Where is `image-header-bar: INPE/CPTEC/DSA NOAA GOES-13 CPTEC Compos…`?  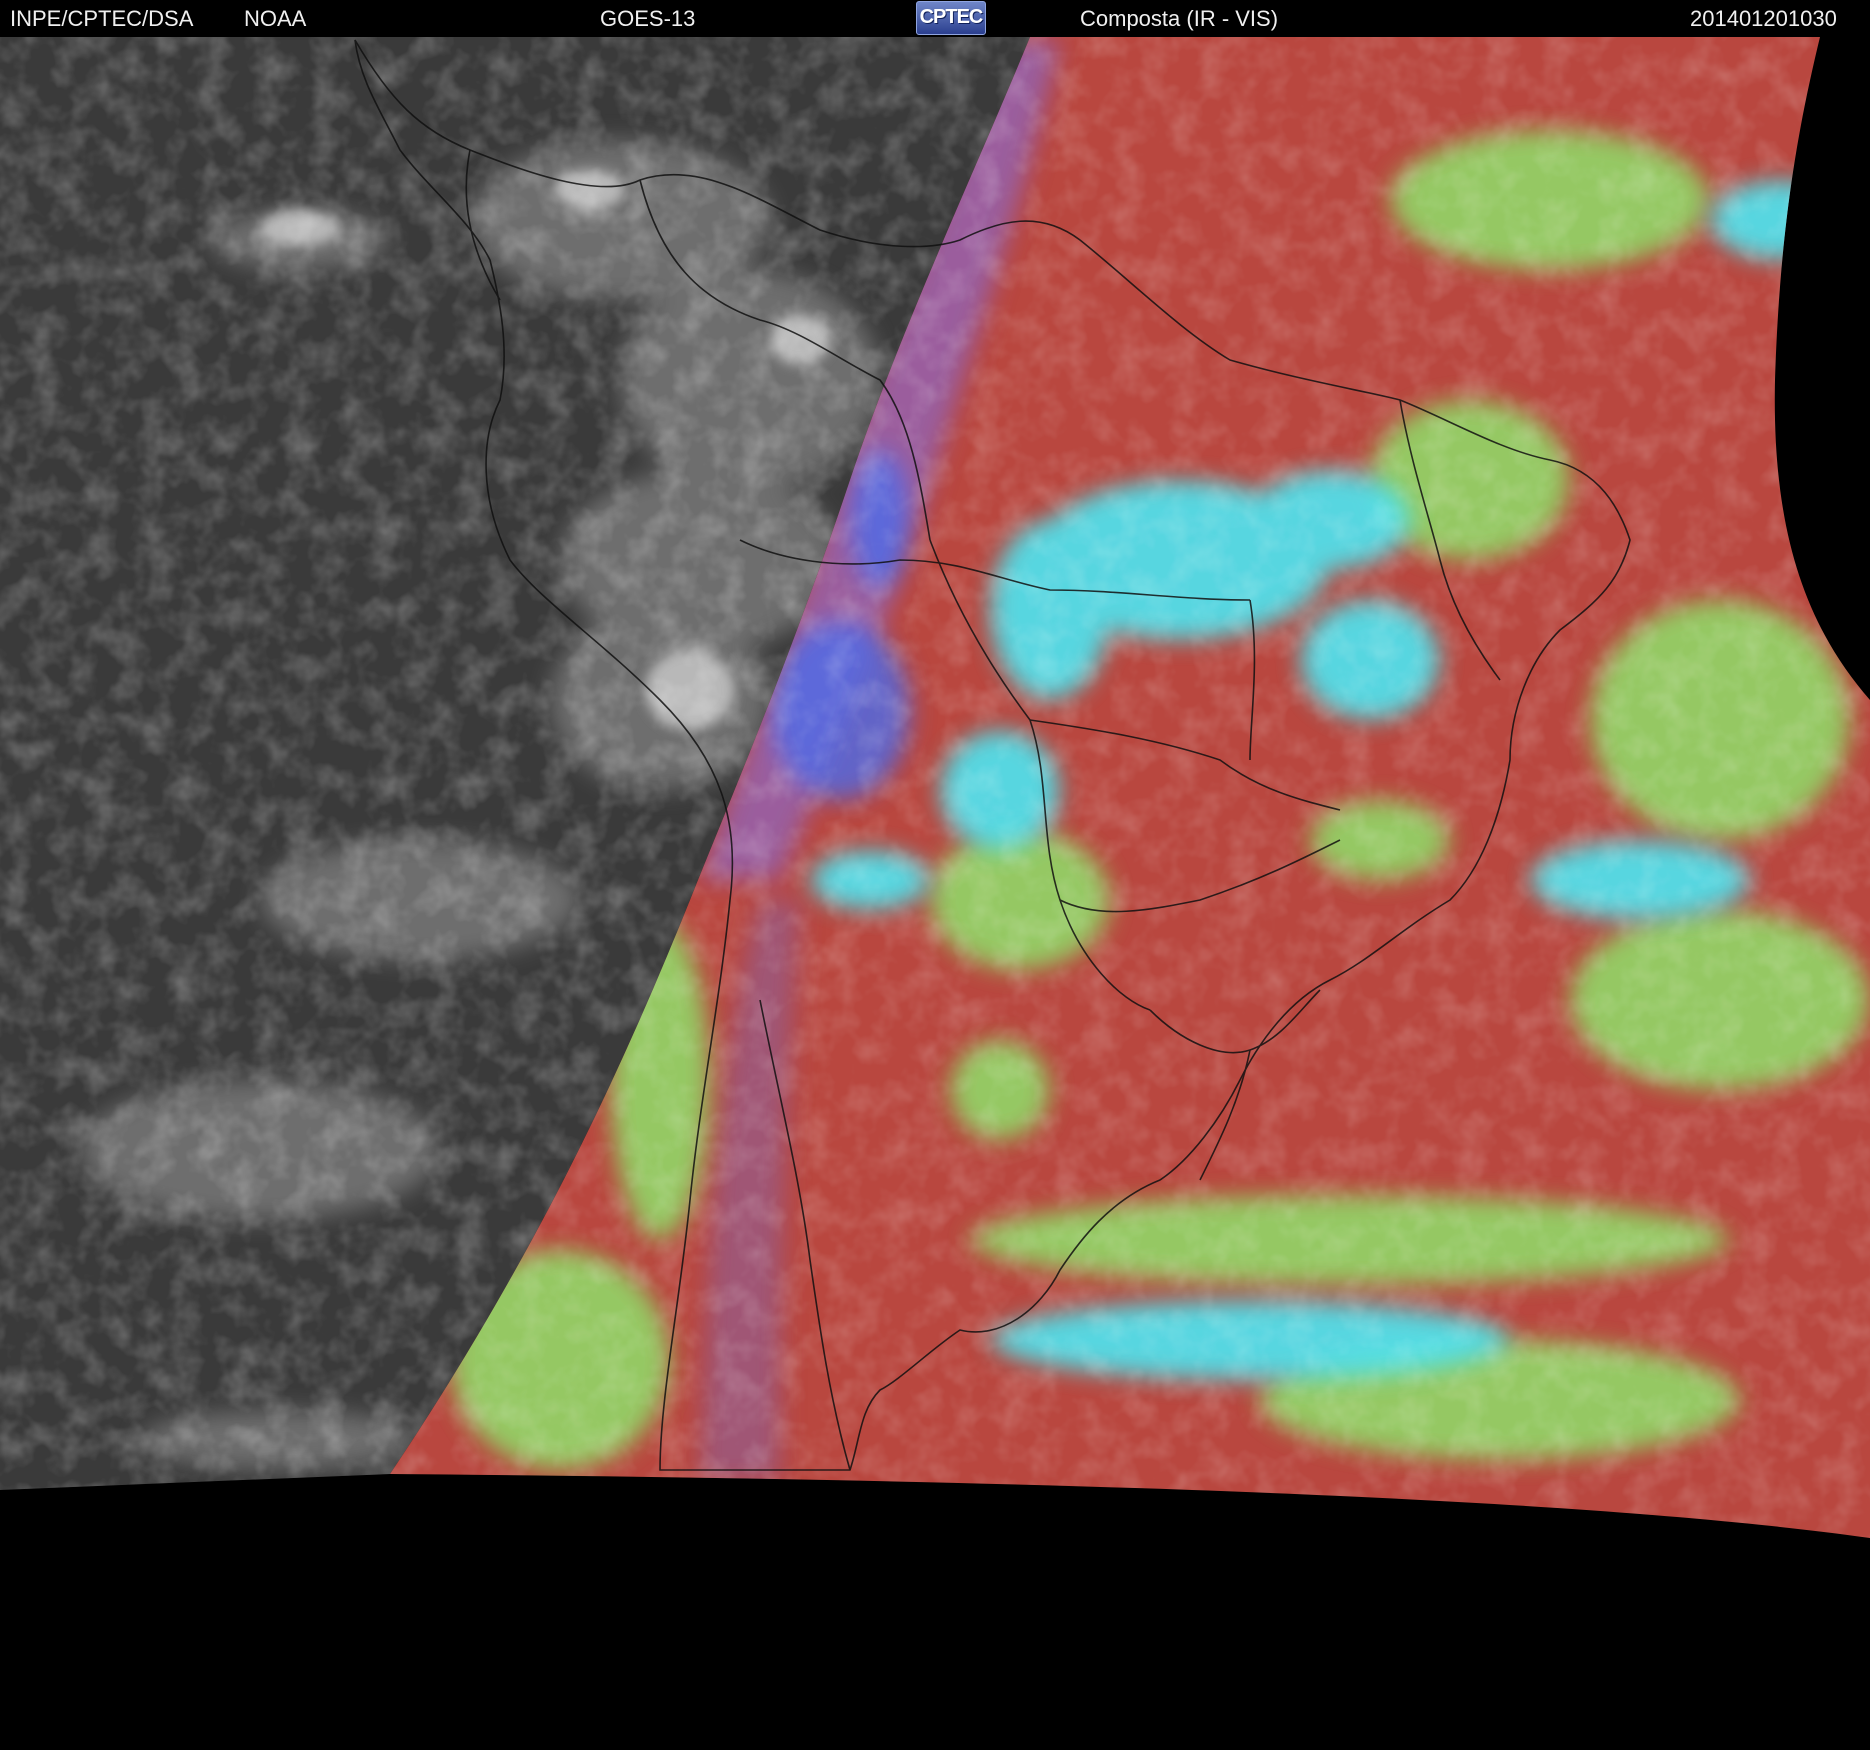
image-header-bar: INPE/CPTEC/DSA NOAA GOES-13 CPTEC Compos… is located at coordinates (935, 18).